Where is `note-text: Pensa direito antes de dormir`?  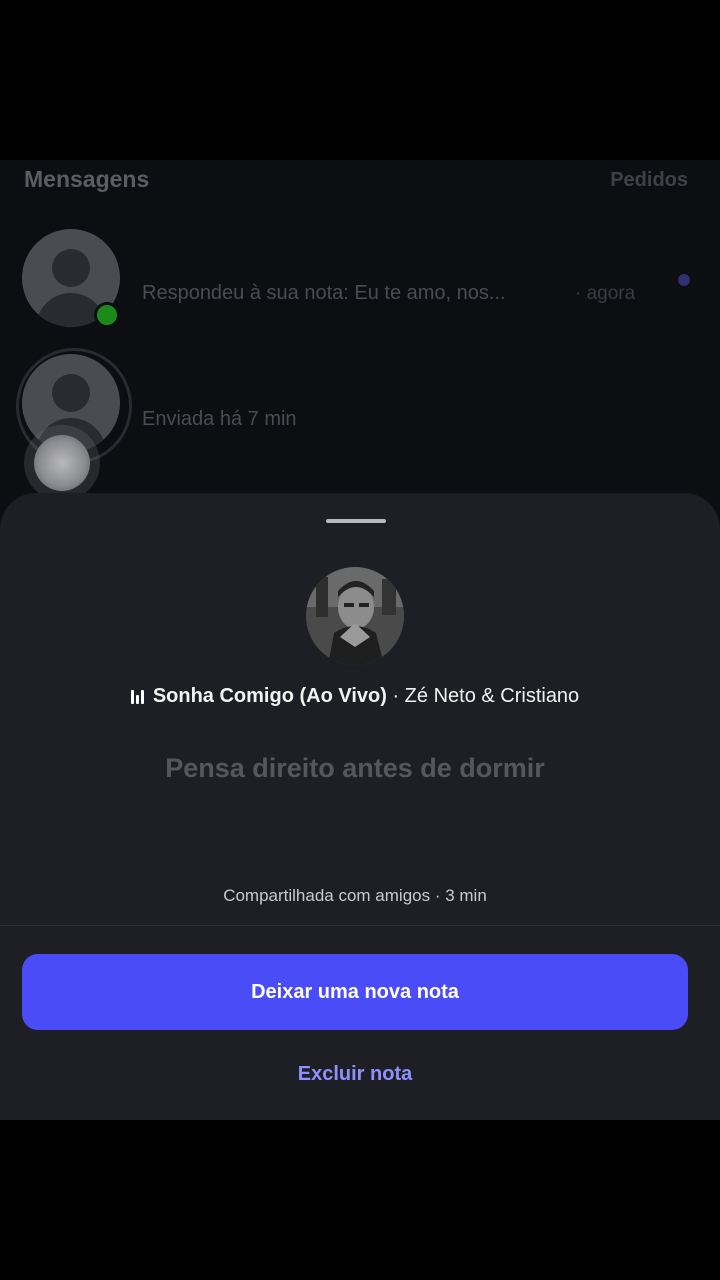 note-text: Pensa direito antes de dormir is located at coordinates (355, 768).